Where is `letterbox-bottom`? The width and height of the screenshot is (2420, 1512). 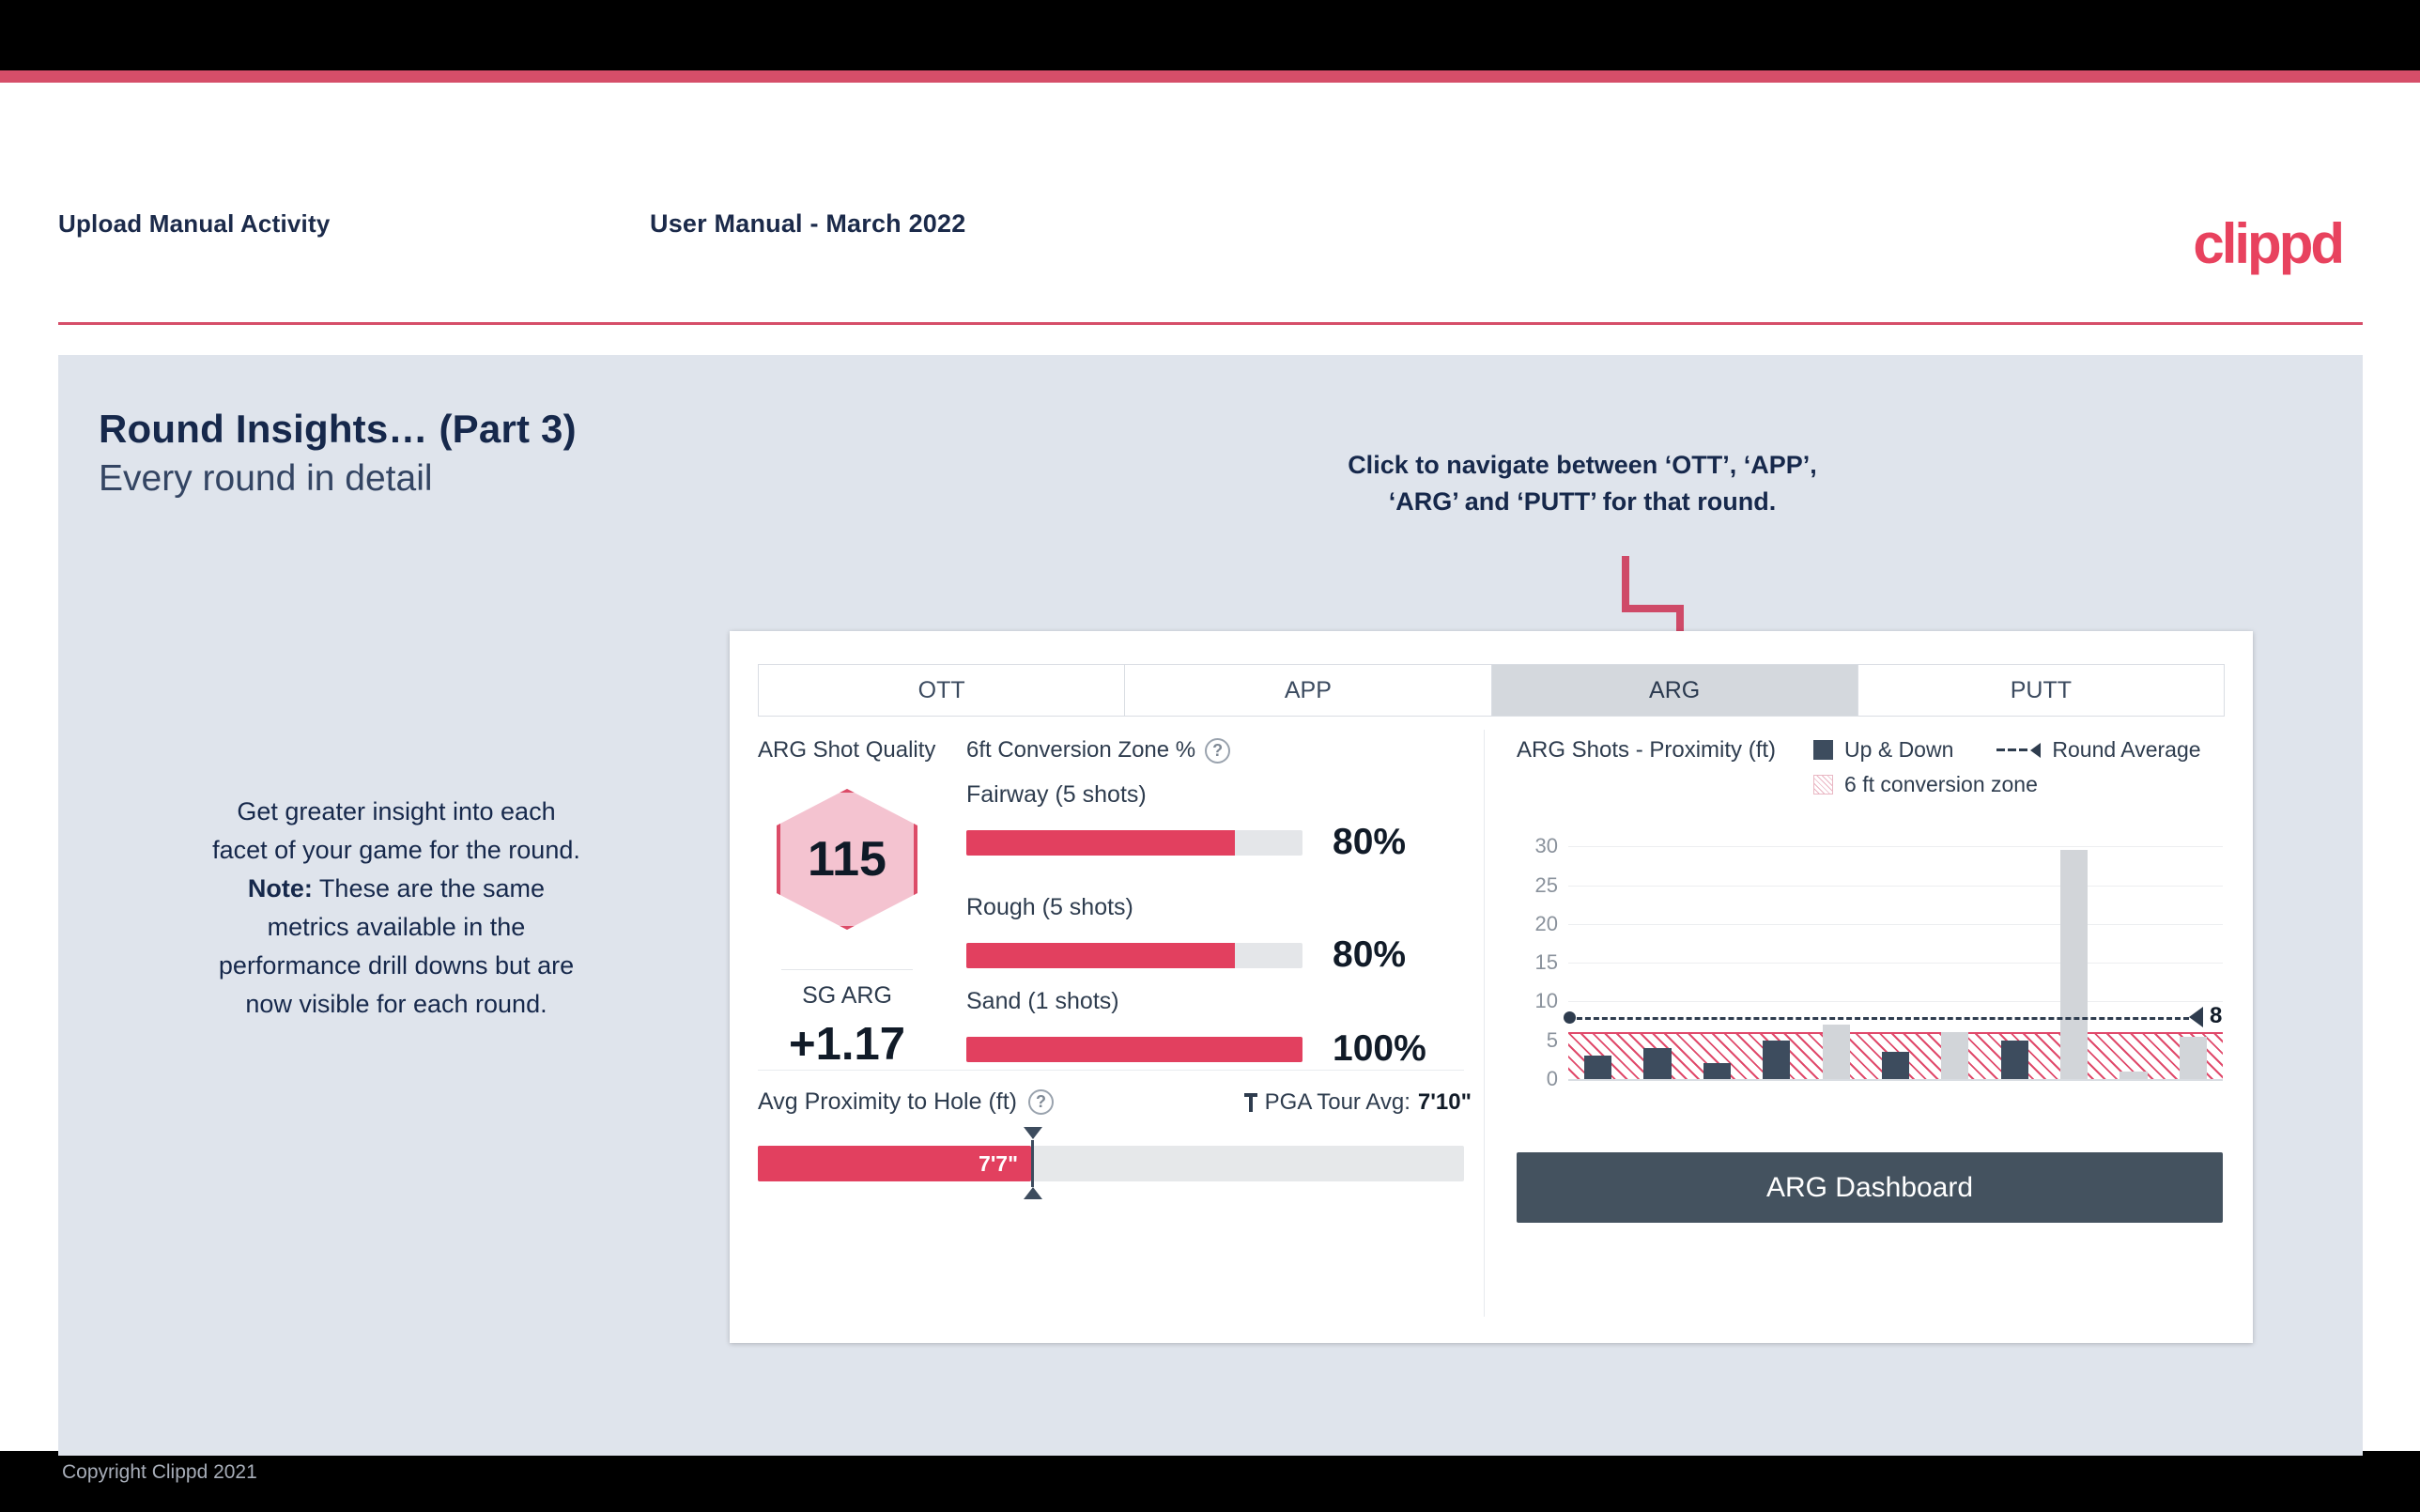
letterbox-bottom is located at coordinates (1210, 1482).